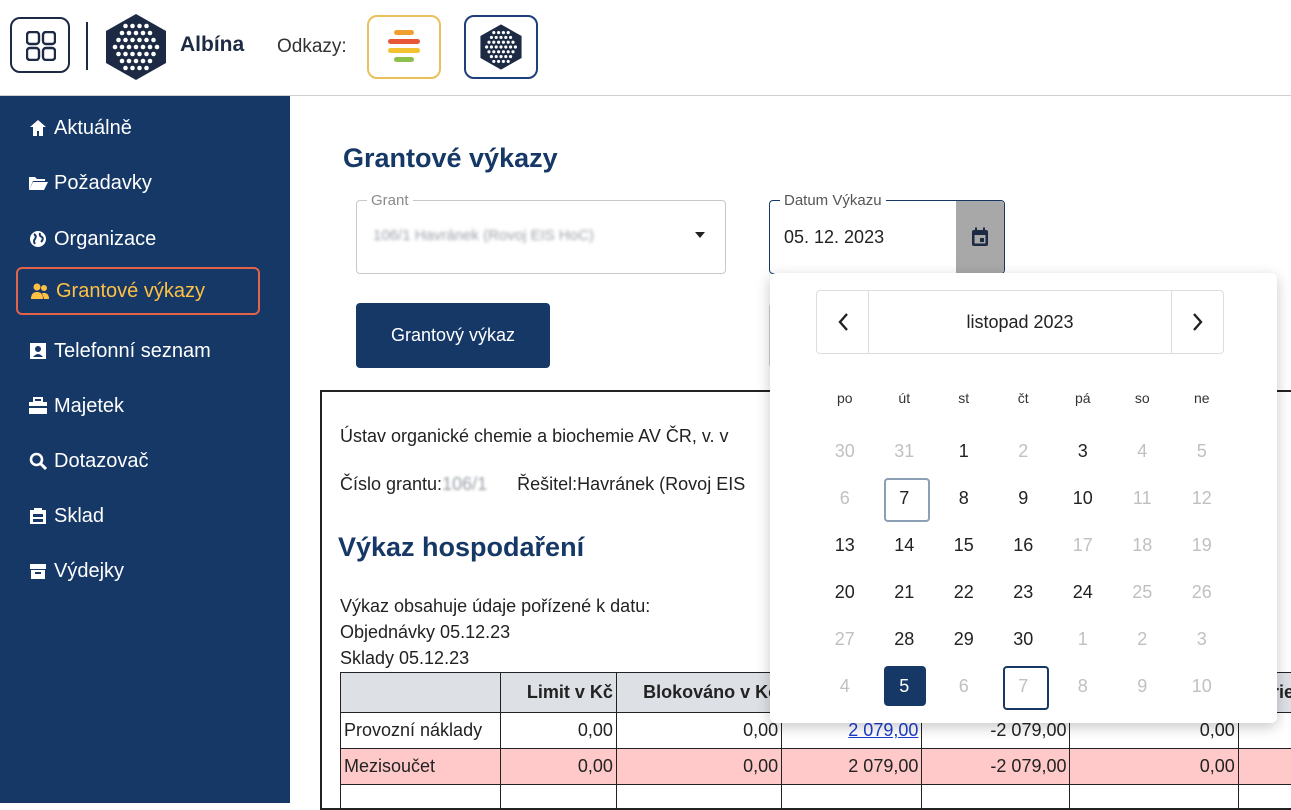  I want to click on calendar-day: 14, so click(905, 545).